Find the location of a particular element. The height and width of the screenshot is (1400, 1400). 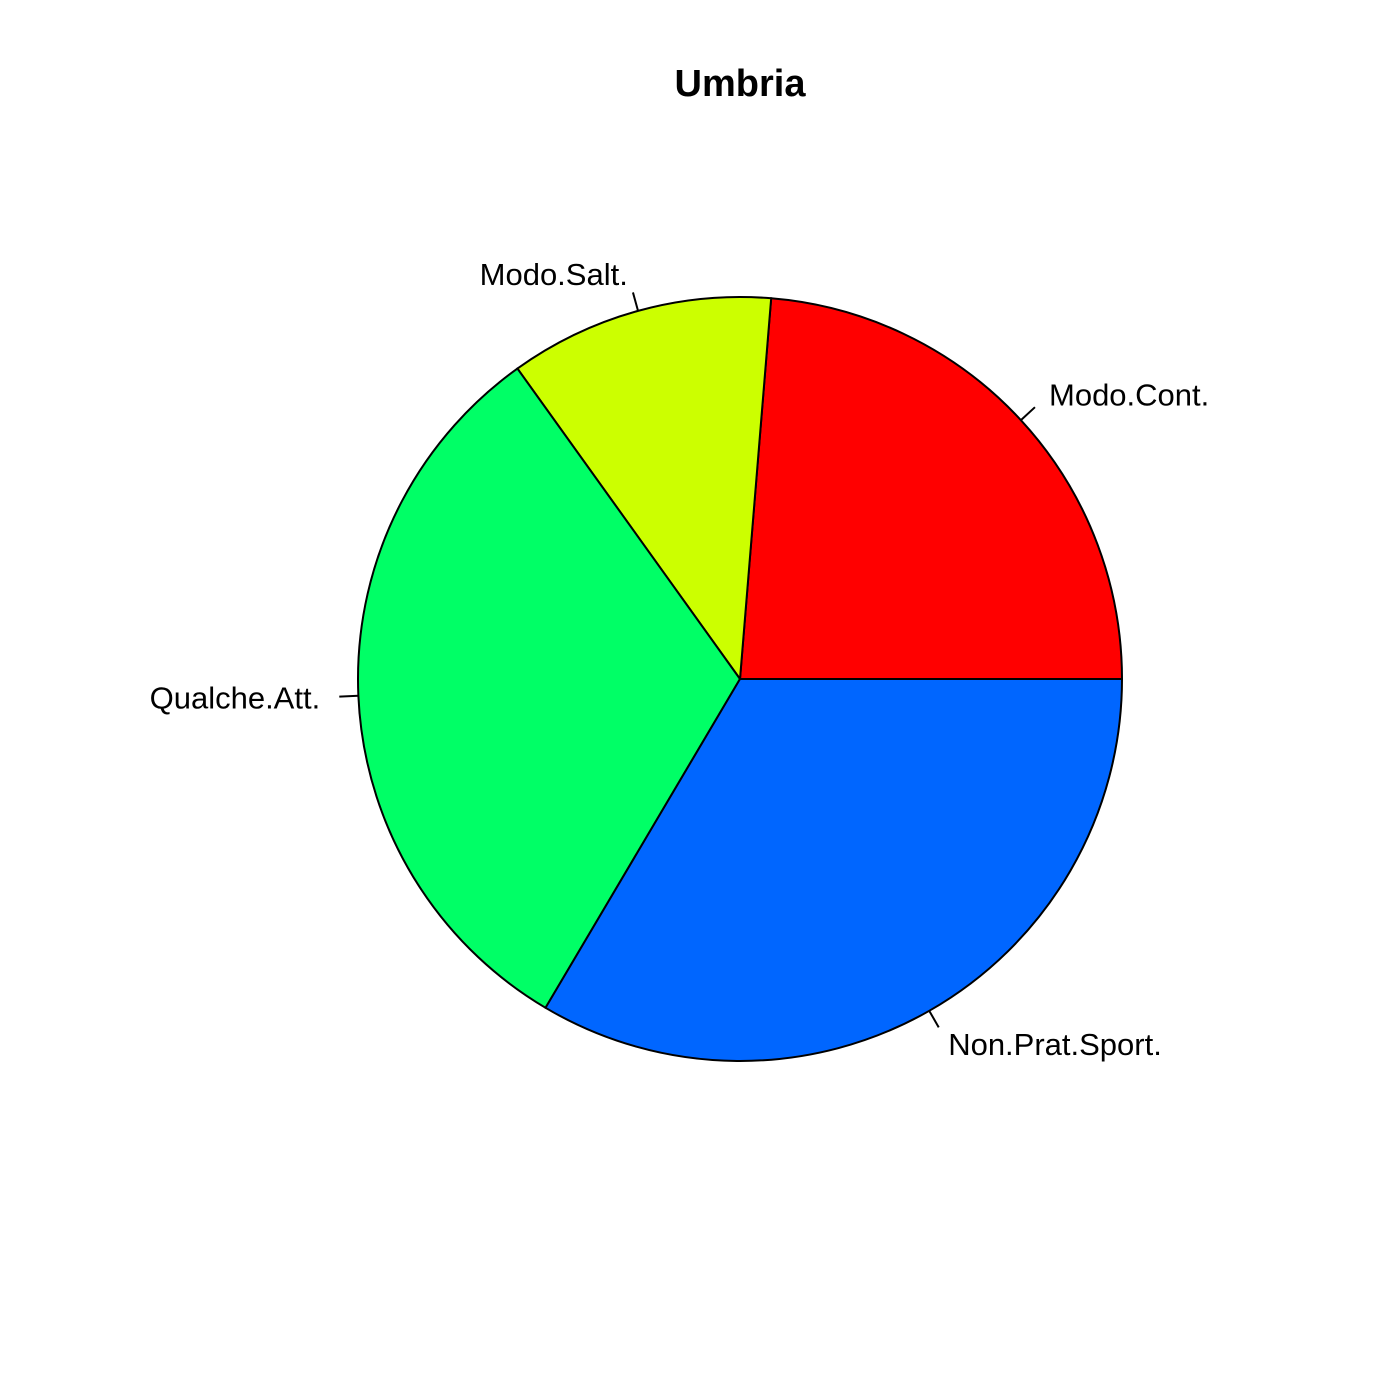

slice-label: Modo.Salt. is located at coordinates (554, 274).